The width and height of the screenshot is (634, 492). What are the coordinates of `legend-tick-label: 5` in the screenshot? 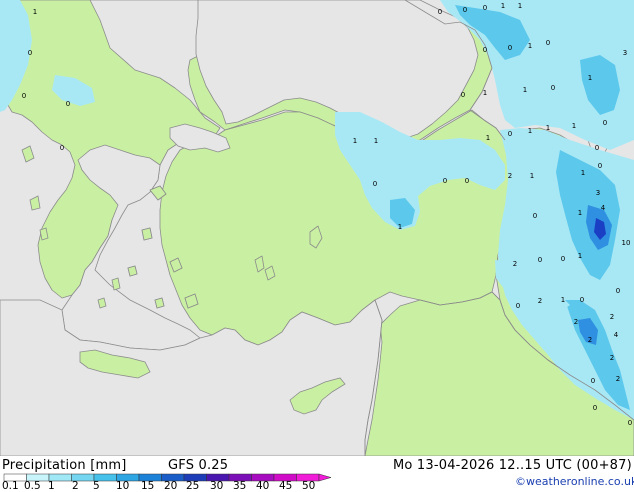 It's located at (96, 486).